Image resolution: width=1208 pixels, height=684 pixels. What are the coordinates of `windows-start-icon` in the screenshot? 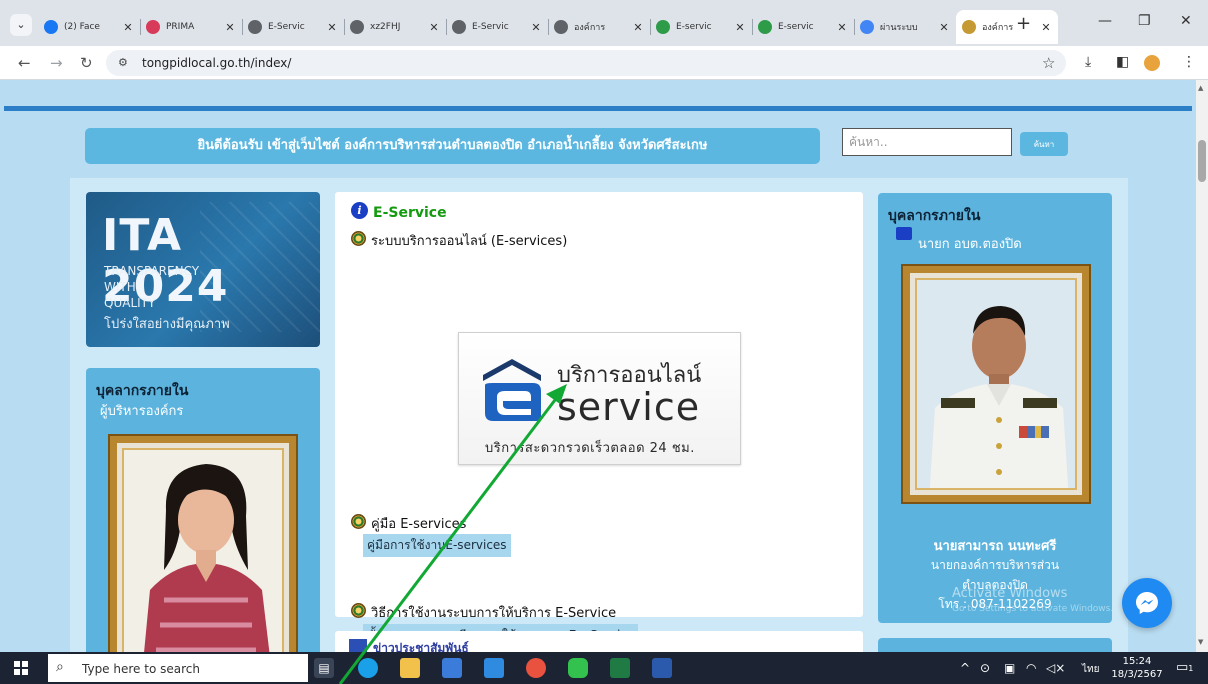 It's located at (21, 668).